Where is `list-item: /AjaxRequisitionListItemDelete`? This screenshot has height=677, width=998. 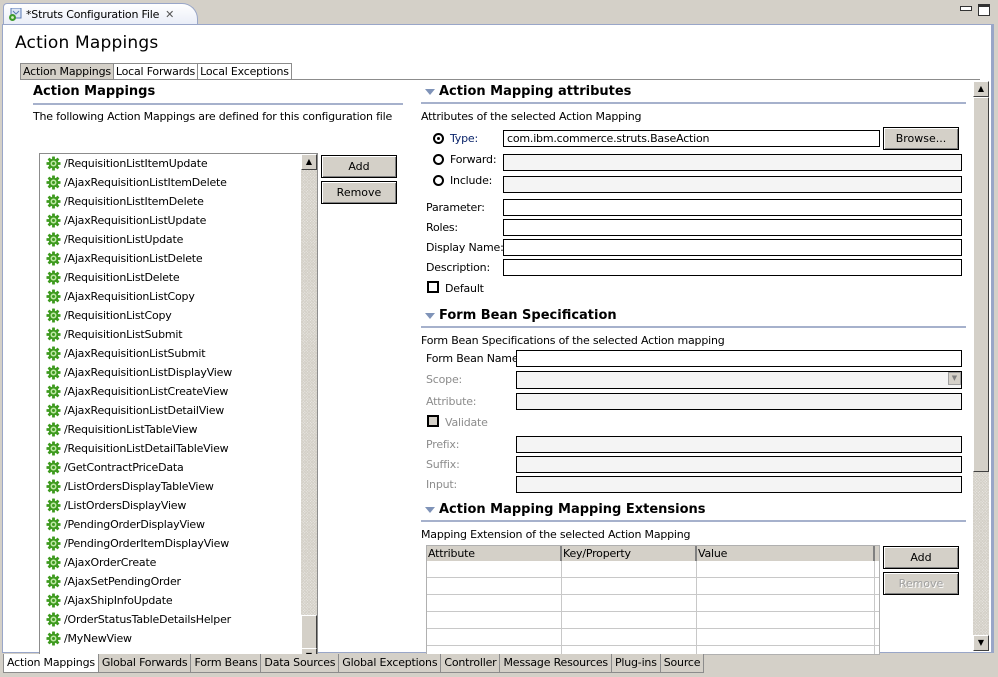 list-item: /AjaxRequisitionListItemDelete is located at coordinates (178, 182).